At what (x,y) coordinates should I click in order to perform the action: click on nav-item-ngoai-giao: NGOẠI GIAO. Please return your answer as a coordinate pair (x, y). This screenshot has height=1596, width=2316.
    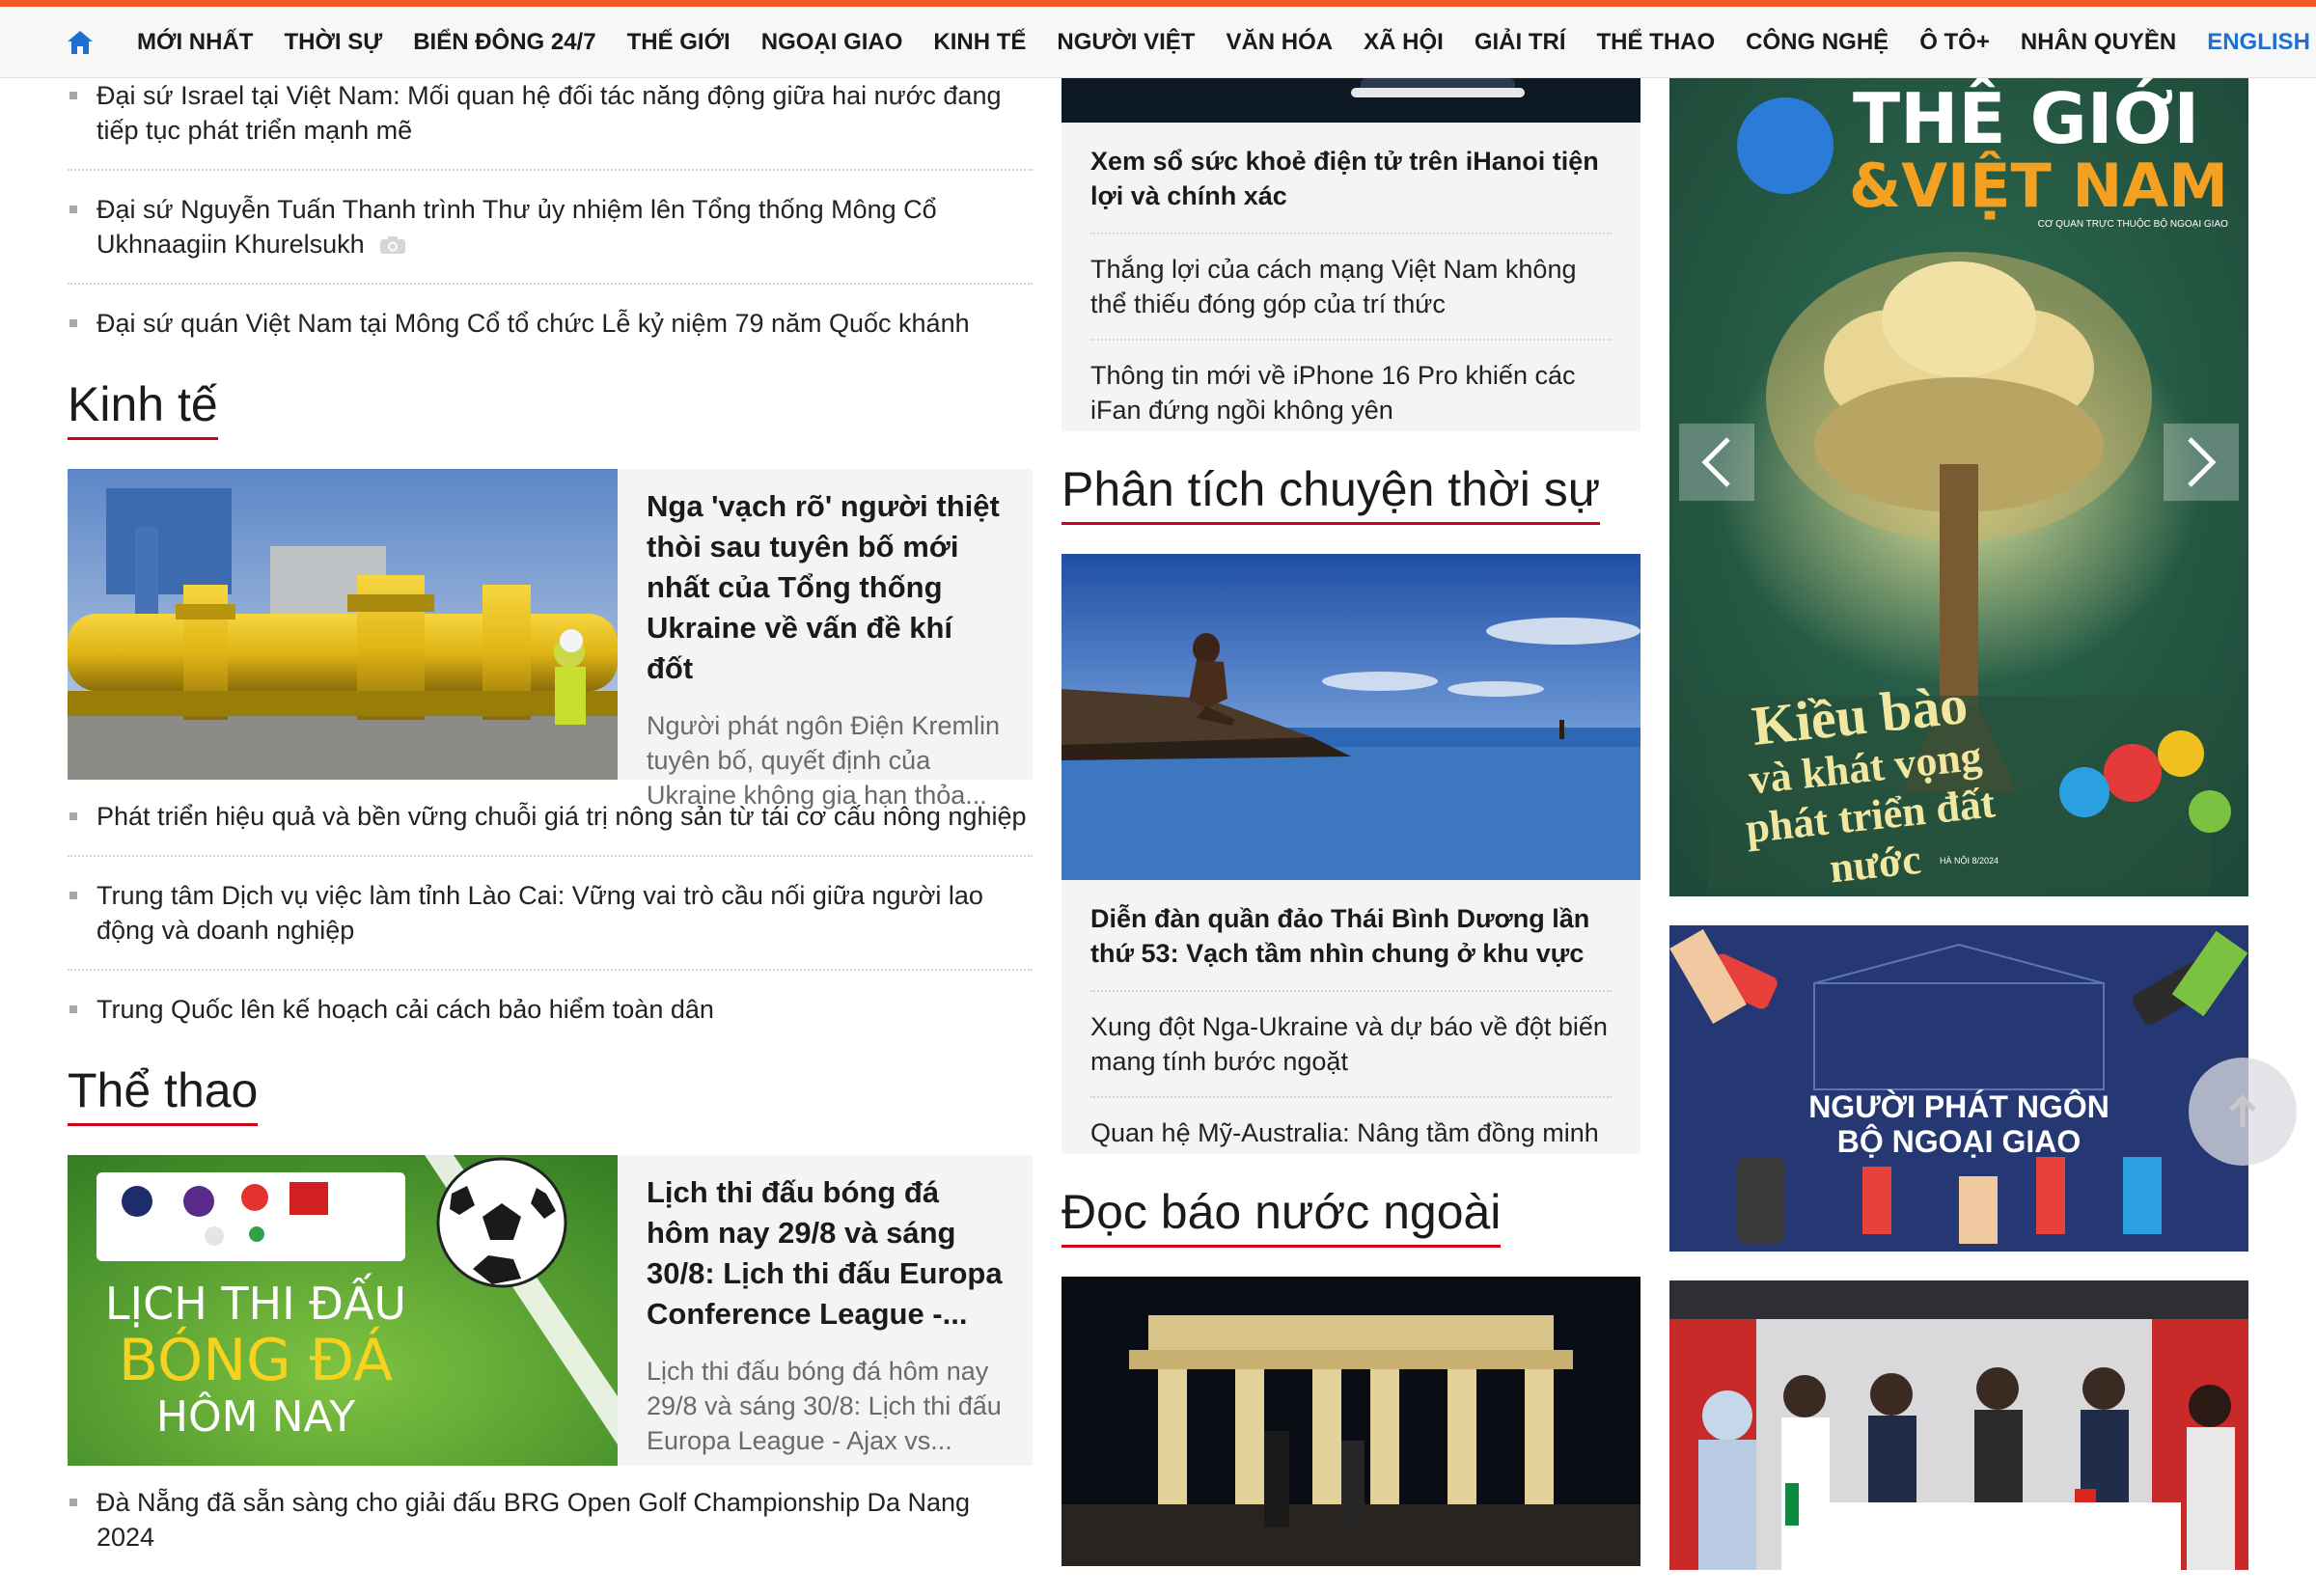
    Looking at the image, I should click on (832, 43).